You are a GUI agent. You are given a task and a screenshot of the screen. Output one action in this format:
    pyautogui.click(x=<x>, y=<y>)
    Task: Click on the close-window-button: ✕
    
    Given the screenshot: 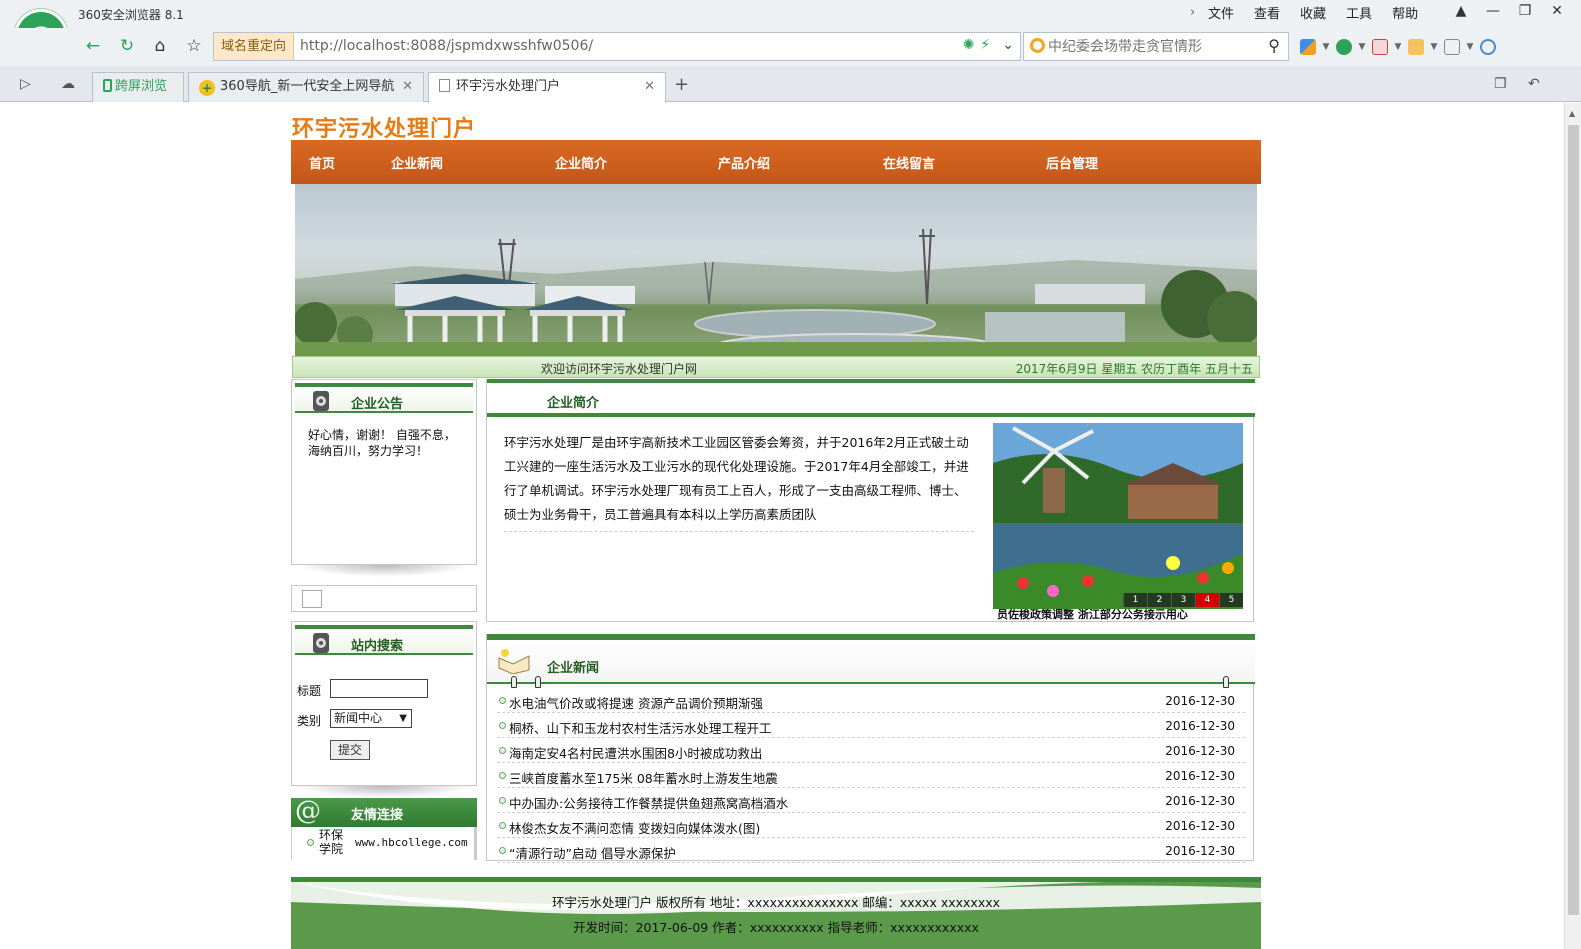 What is the action you would take?
    pyautogui.click(x=1557, y=12)
    